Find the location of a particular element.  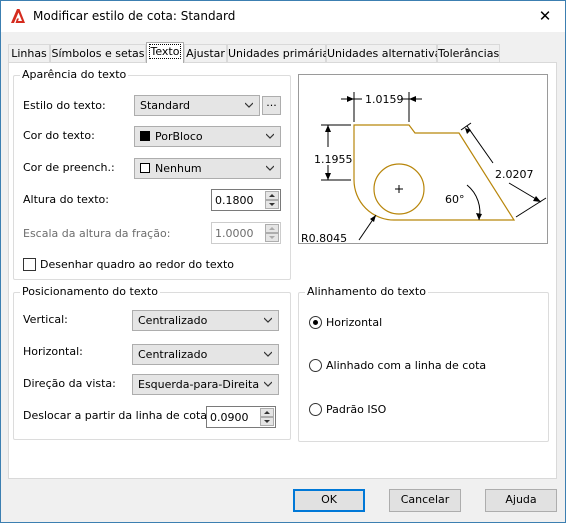

preview-geometry is located at coordinates (434, 172).